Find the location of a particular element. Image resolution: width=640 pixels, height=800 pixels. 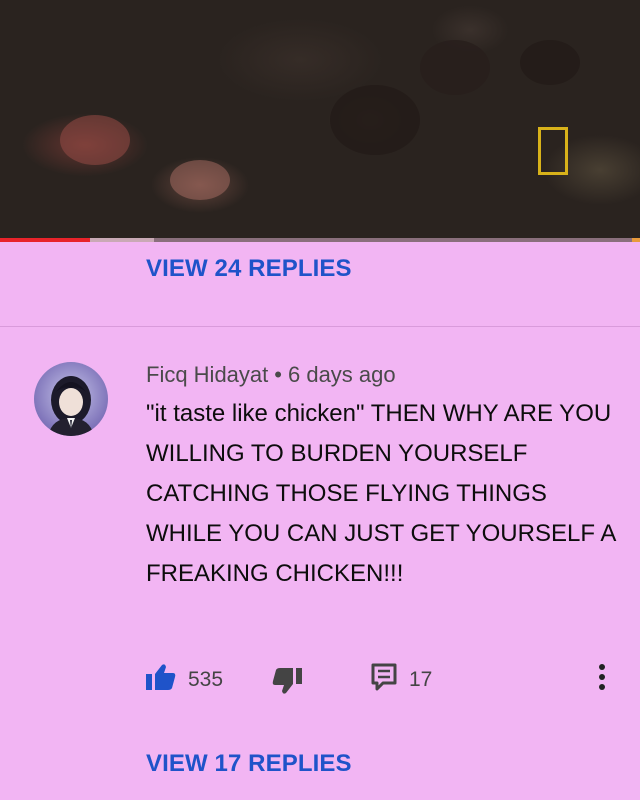

reply-count: 17 is located at coordinates (421, 679).